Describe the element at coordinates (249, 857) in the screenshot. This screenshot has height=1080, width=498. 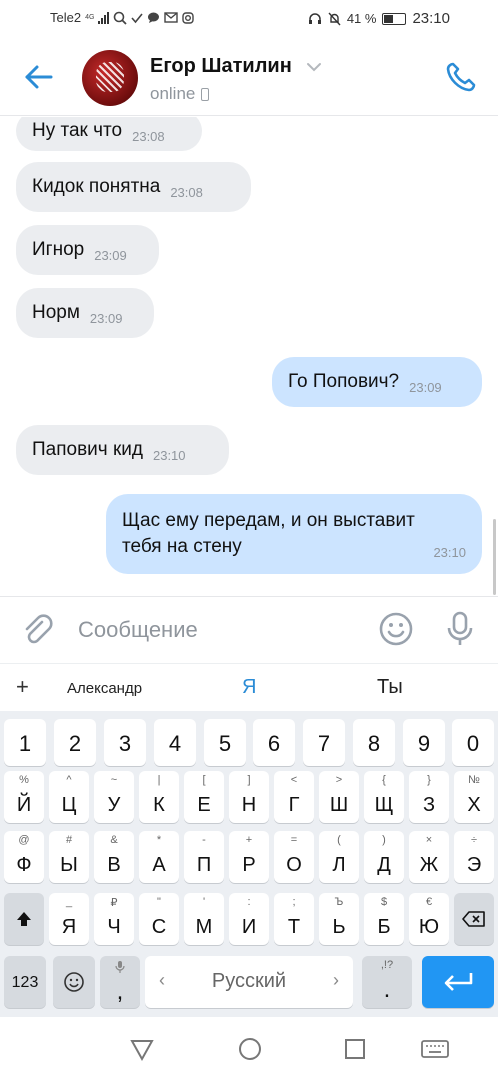
I see `key-letter: + Р` at that location.